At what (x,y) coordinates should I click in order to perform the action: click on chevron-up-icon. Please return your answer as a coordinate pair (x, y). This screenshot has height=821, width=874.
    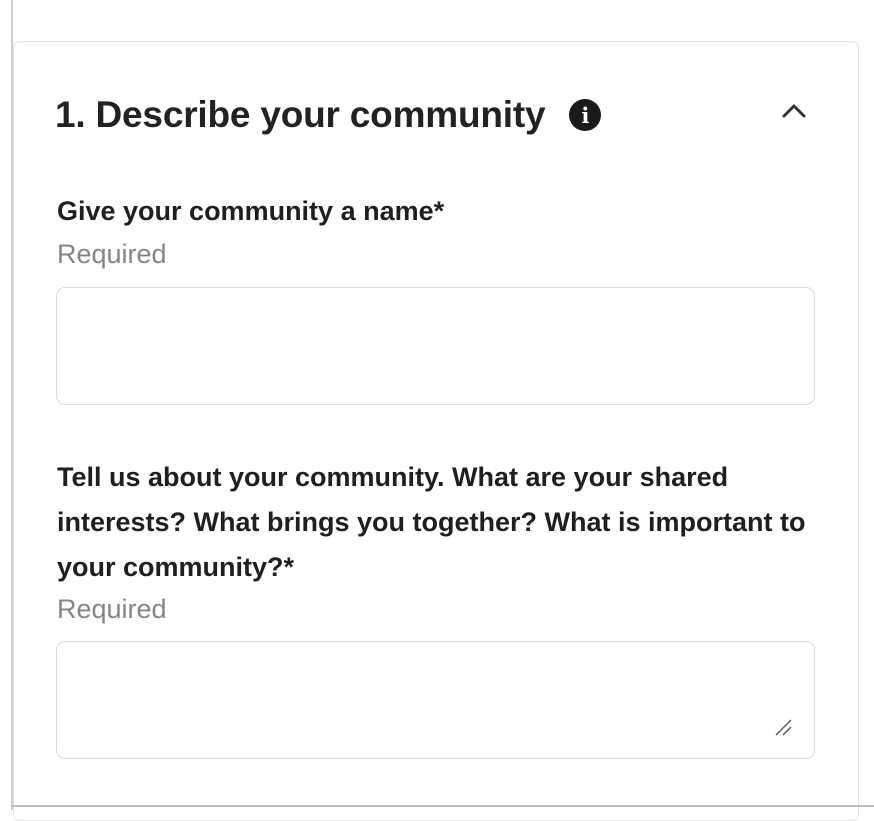
    Looking at the image, I should click on (794, 111).